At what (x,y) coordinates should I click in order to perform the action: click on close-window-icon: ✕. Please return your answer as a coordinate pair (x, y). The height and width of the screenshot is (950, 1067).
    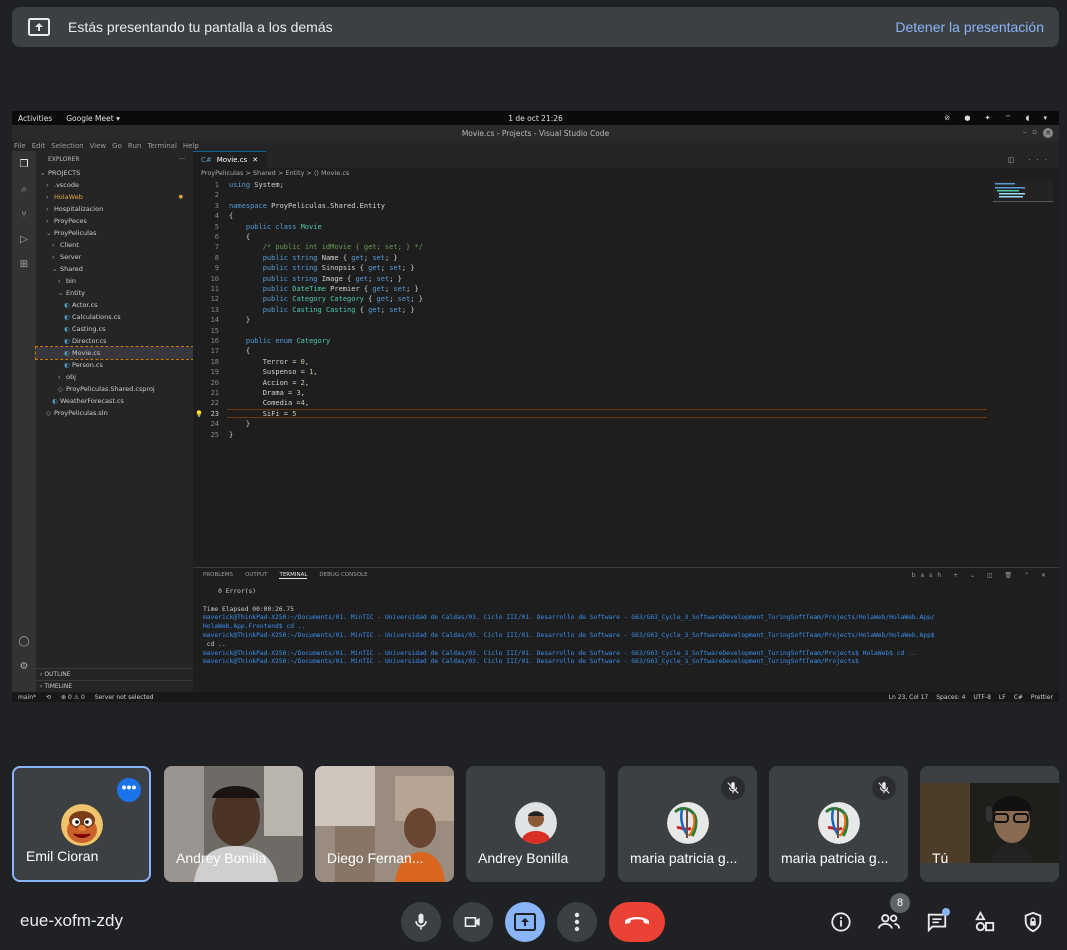
    Looking at the image, I should click on (1048, 133).